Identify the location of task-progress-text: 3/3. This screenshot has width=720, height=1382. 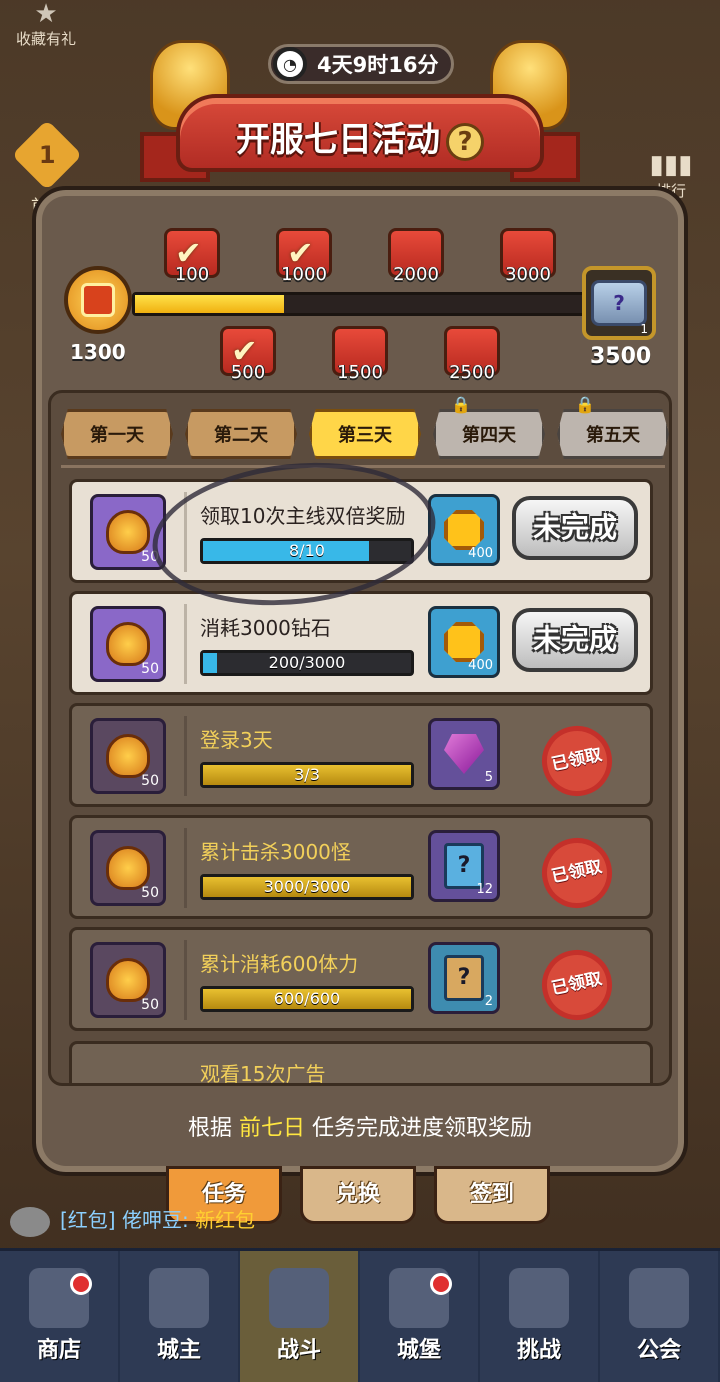
(307, 774).